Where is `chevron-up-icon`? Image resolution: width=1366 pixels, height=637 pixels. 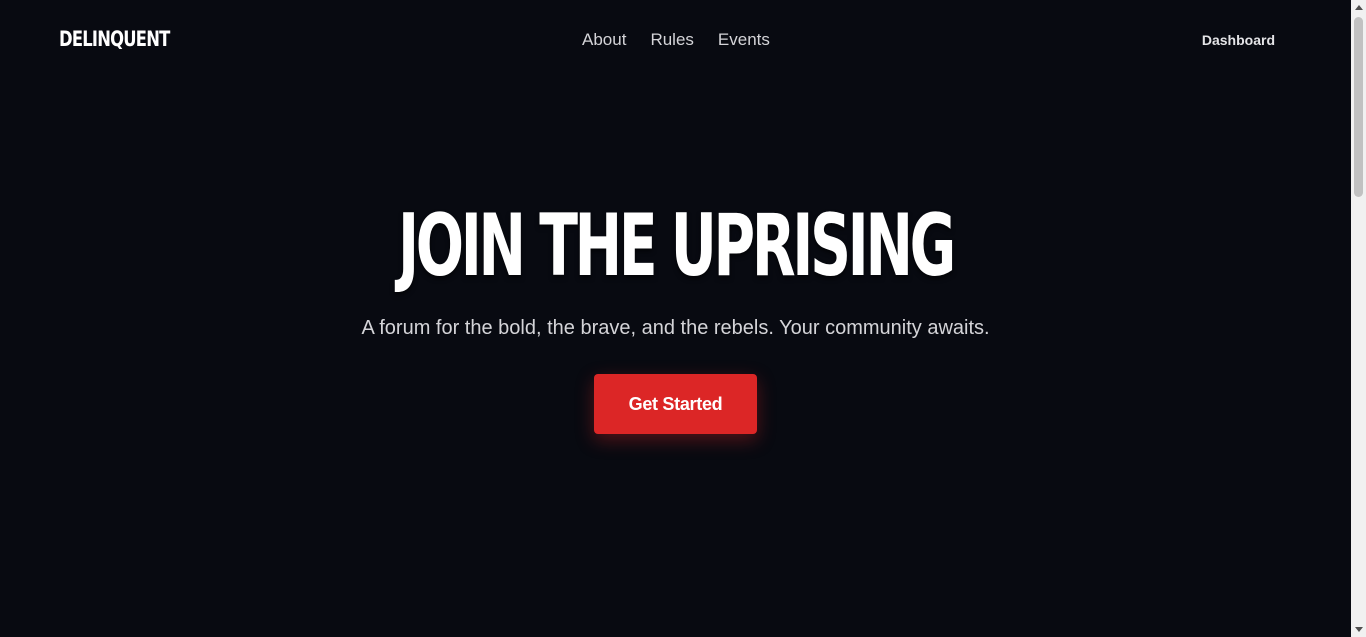 chevron-up-icon is located at coordinates (1358, 7).